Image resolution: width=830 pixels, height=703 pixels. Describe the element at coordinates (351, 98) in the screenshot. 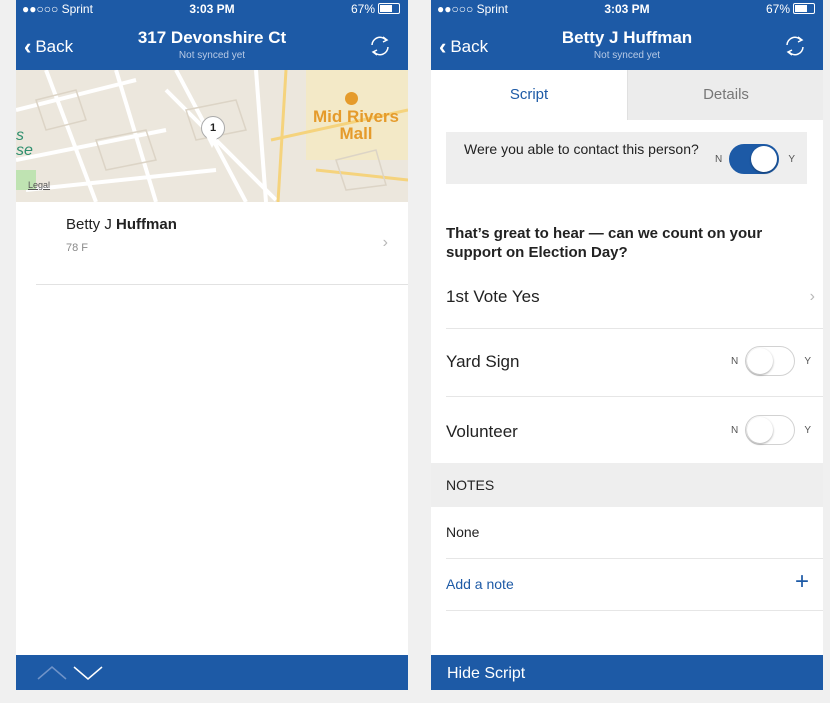

I see `shopping-bag-icon` at that location.